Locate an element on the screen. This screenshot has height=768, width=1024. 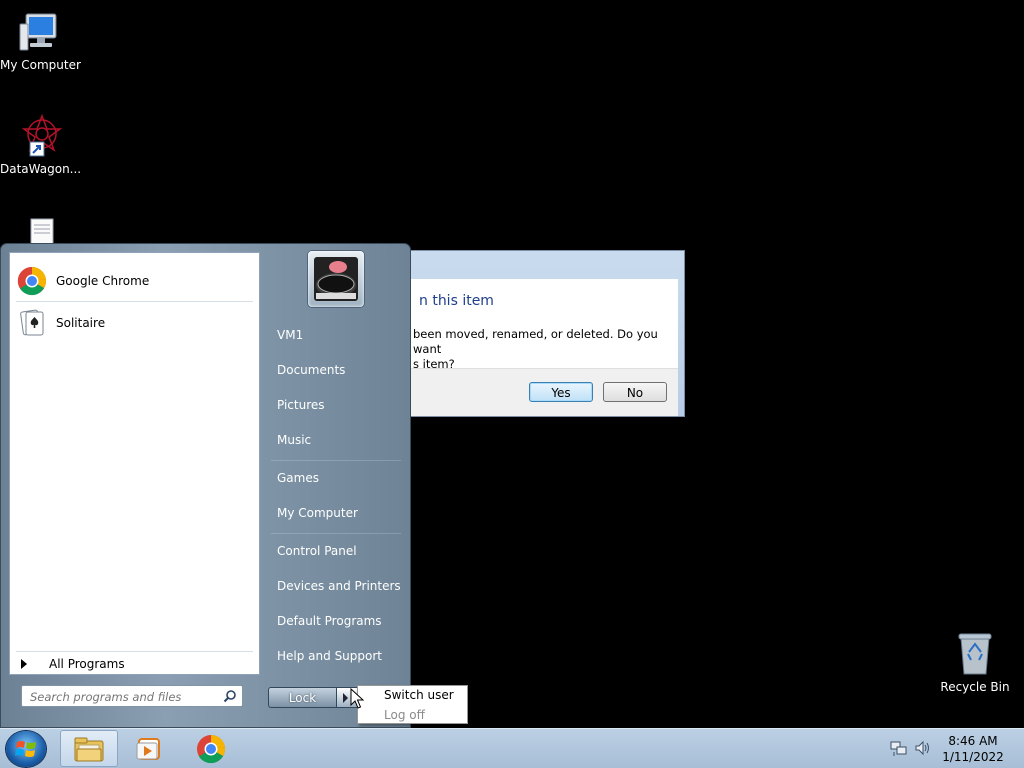
start-item-default-programs: Default Programs is located at coordinates (335, 621).